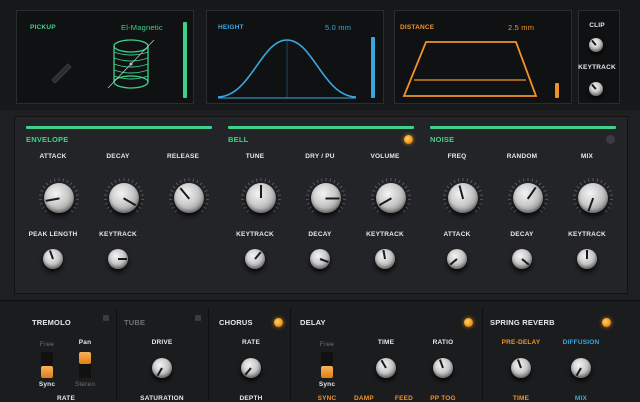 The image size is (640, 402). What do you see at coordinates (443, 342) in the screenshot?
I see `delay-ratio-label: RATIO` at bounding box center [443, 342].